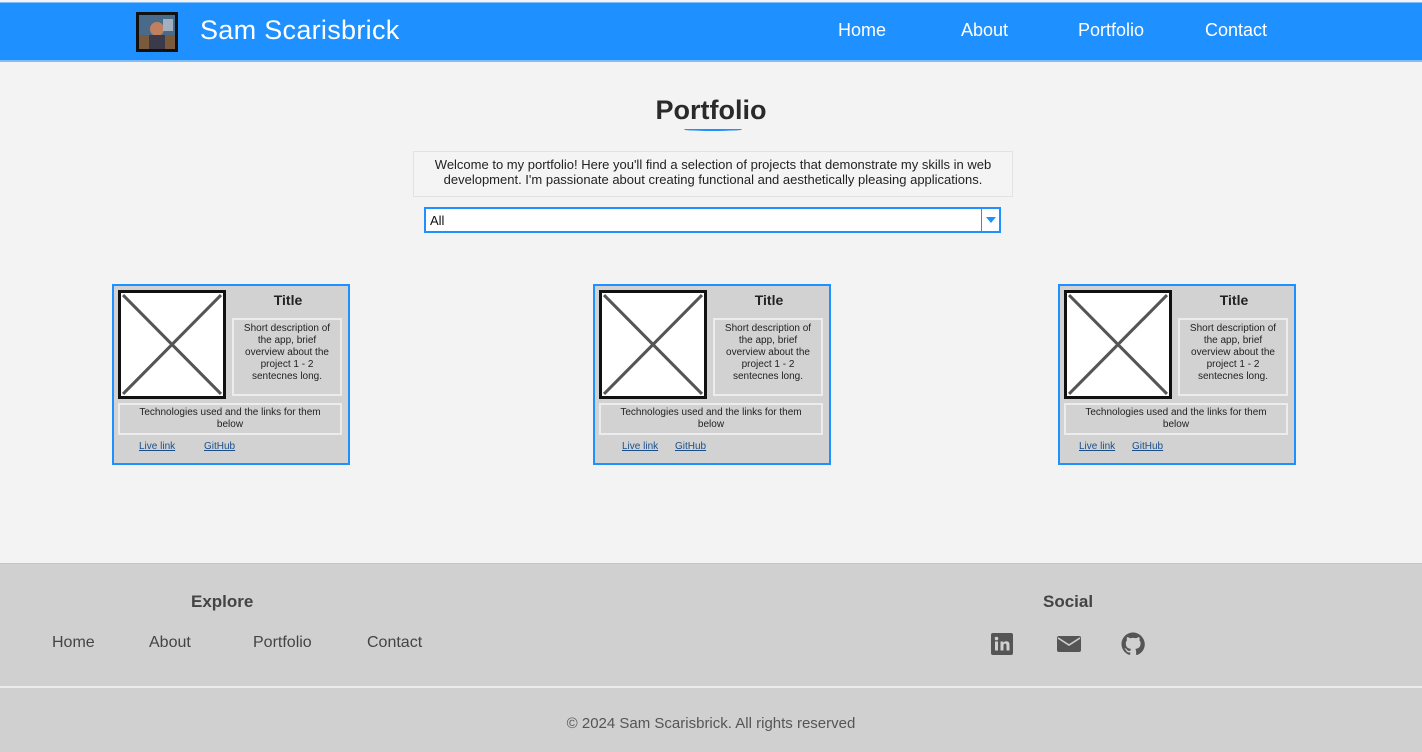 This screenshot has width=1422, height=752. I want to click on github-icon, so click(1133, 644).